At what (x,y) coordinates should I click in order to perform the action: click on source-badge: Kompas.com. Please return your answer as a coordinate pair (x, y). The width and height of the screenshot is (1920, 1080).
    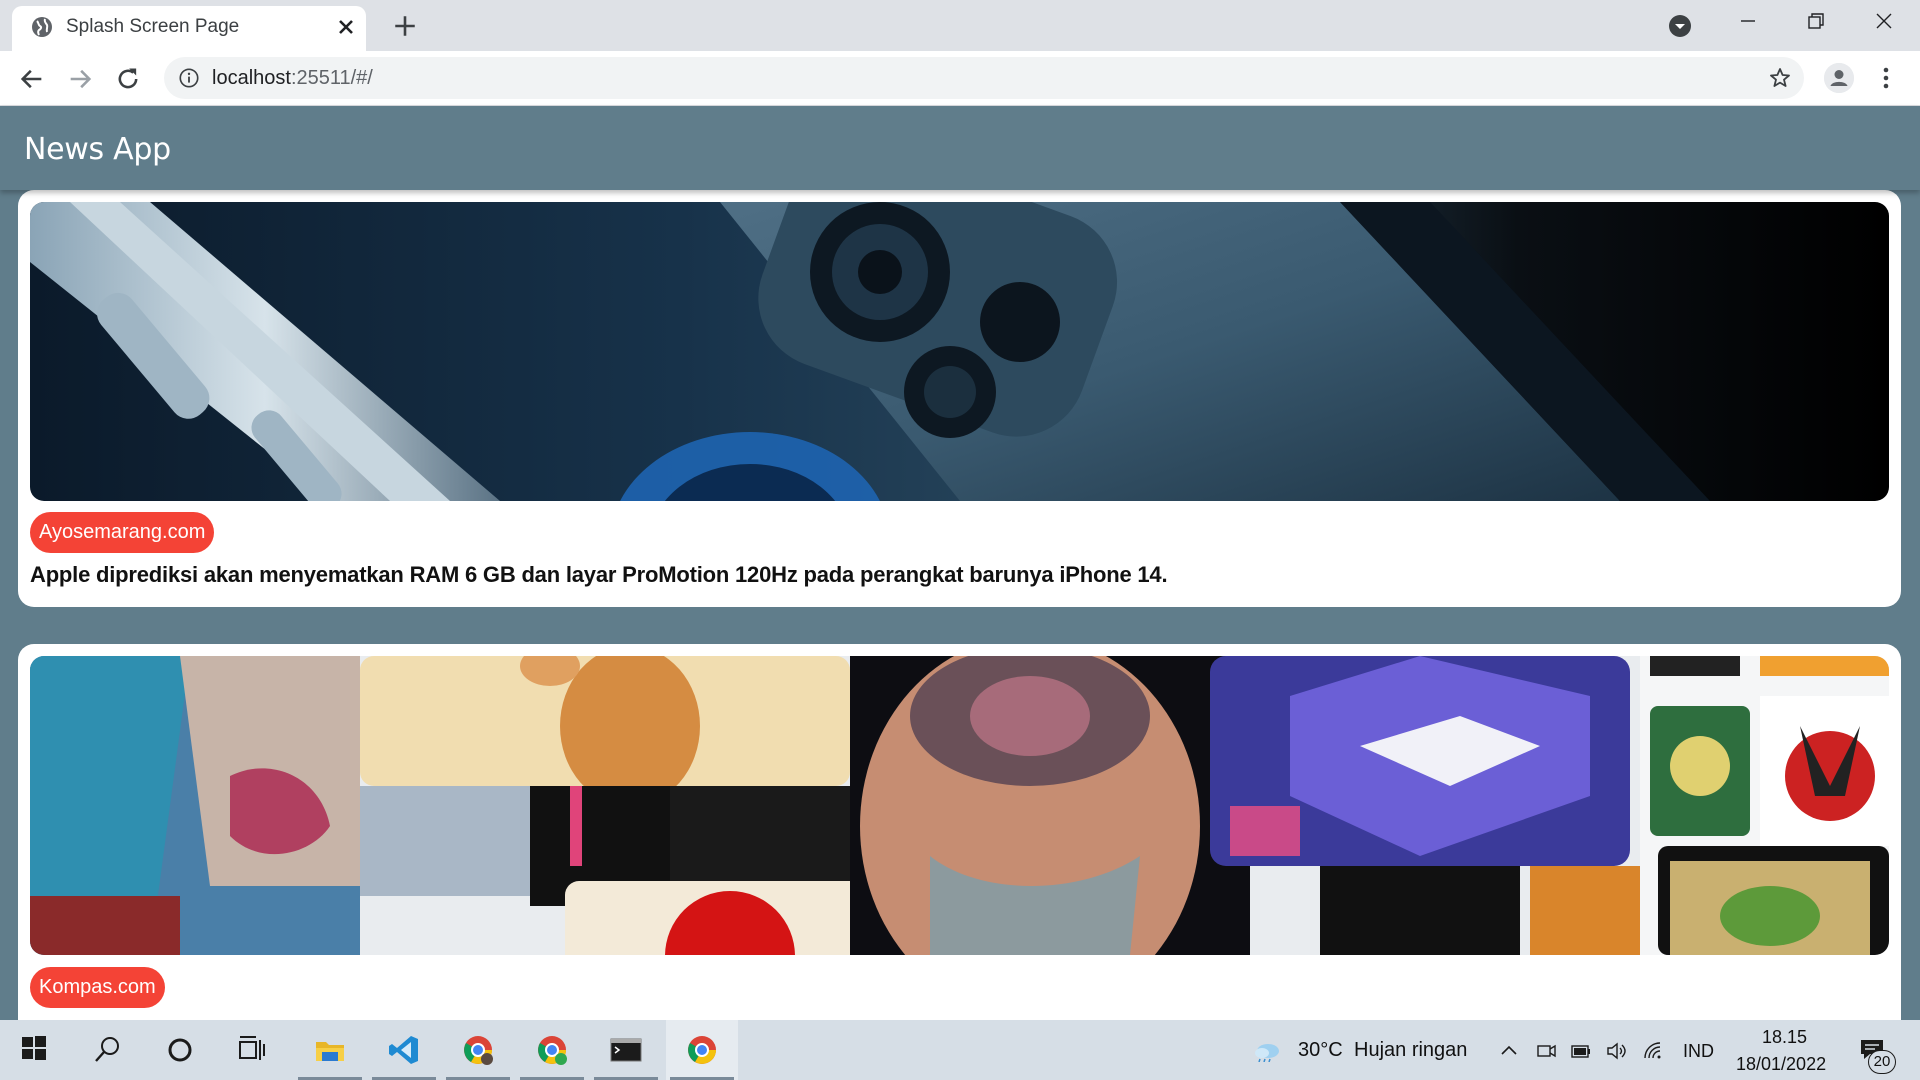
    Looking at the image, I should click on (97, 987).